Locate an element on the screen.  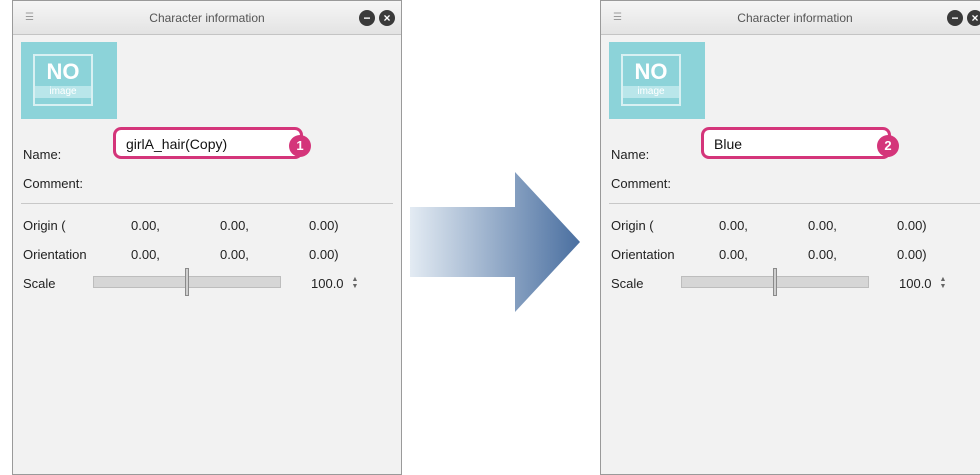
step-badge: 2 is located at coordinates (888, 146).